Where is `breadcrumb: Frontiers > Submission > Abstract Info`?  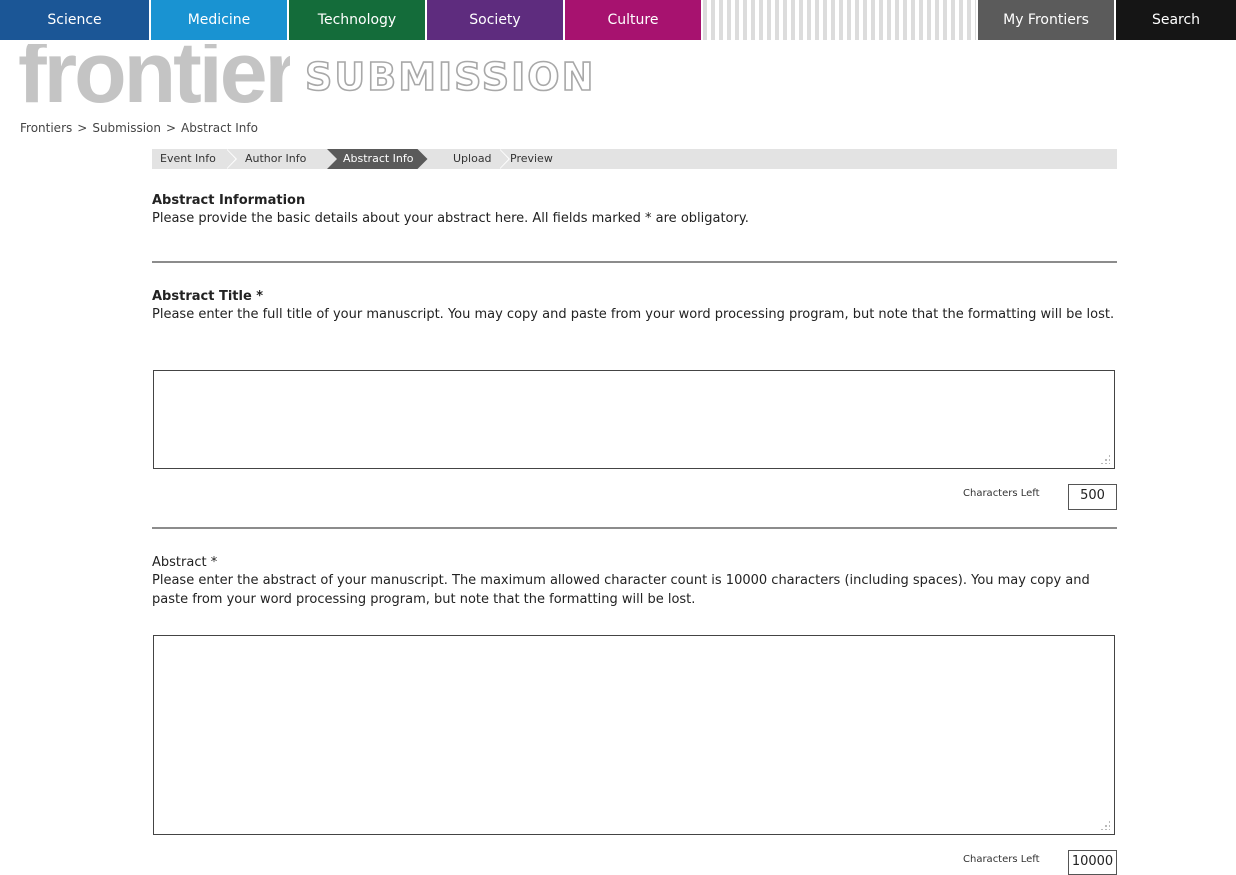
breadcrumb: Frontiers > Submission > Abstract Info is located at coordinates (139, 128).